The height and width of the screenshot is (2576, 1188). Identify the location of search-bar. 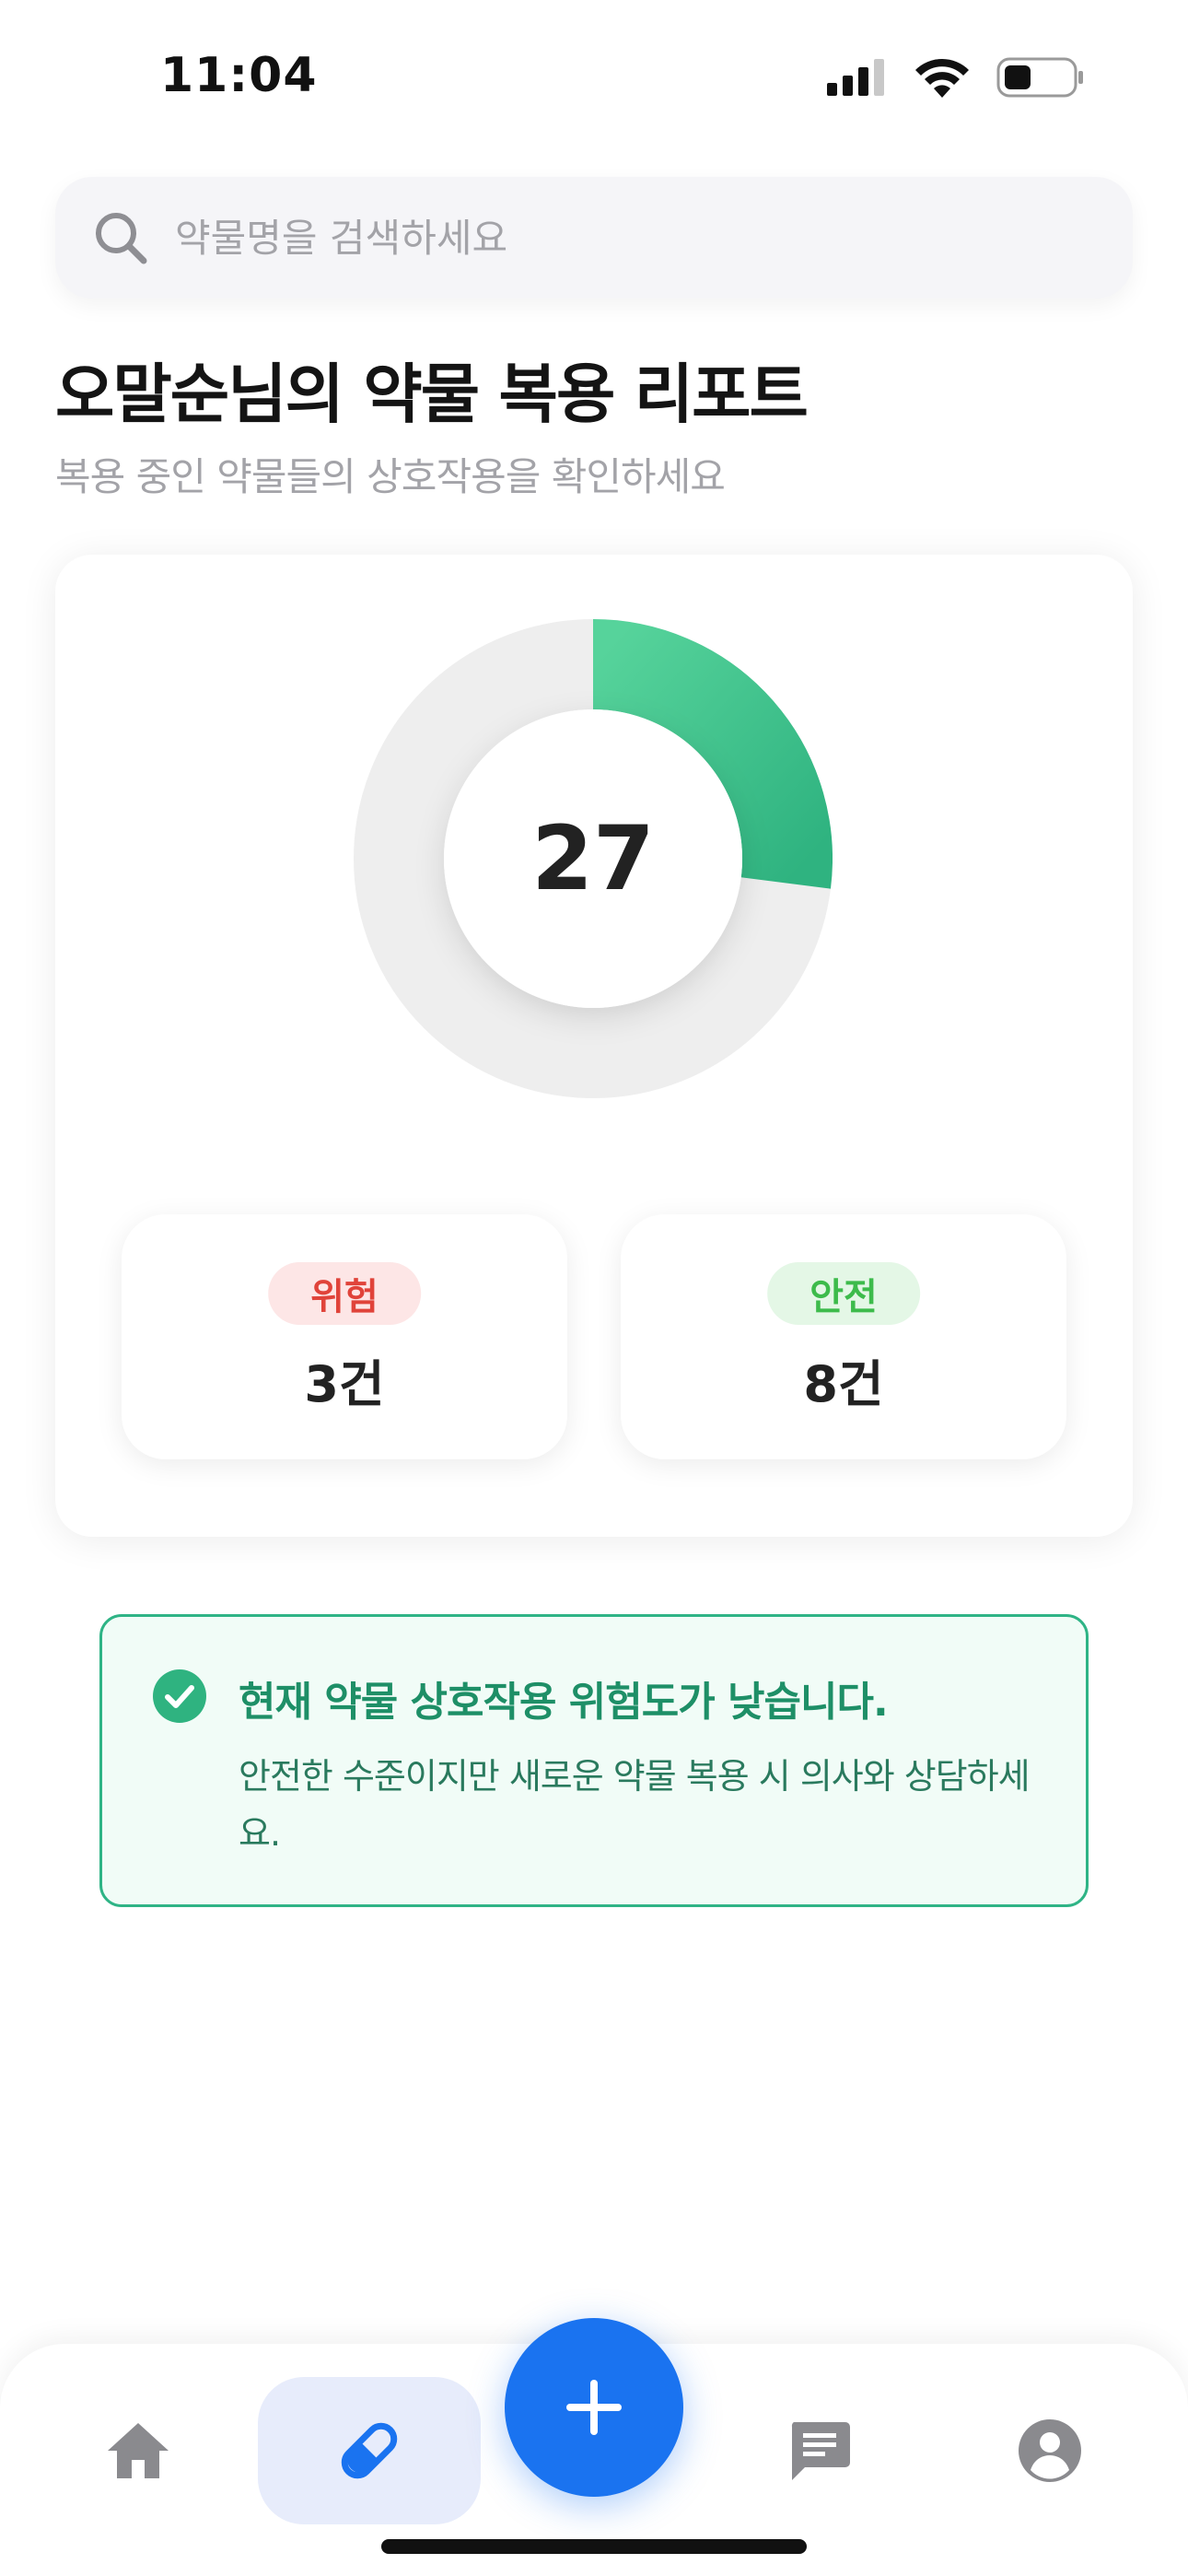
(594, 238).